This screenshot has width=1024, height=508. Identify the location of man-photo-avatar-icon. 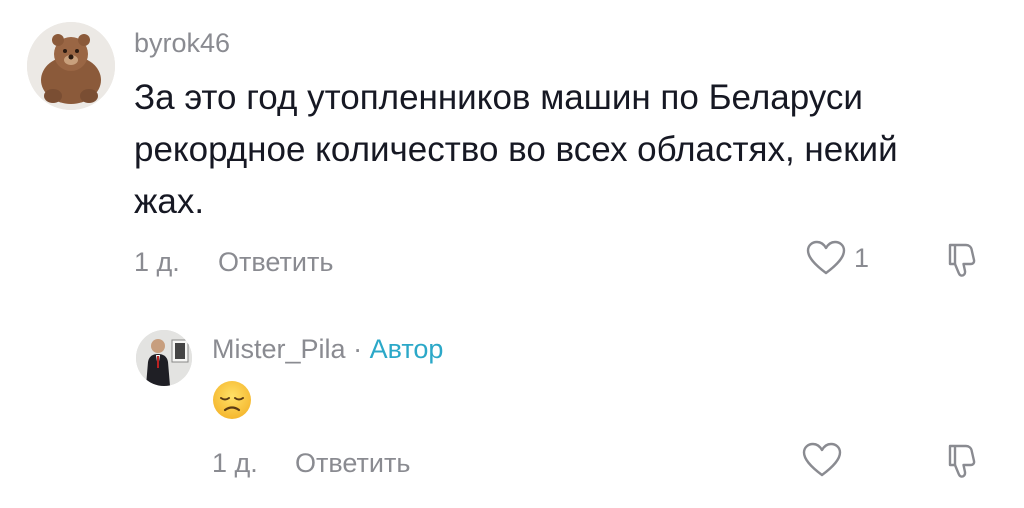
(164, 358).